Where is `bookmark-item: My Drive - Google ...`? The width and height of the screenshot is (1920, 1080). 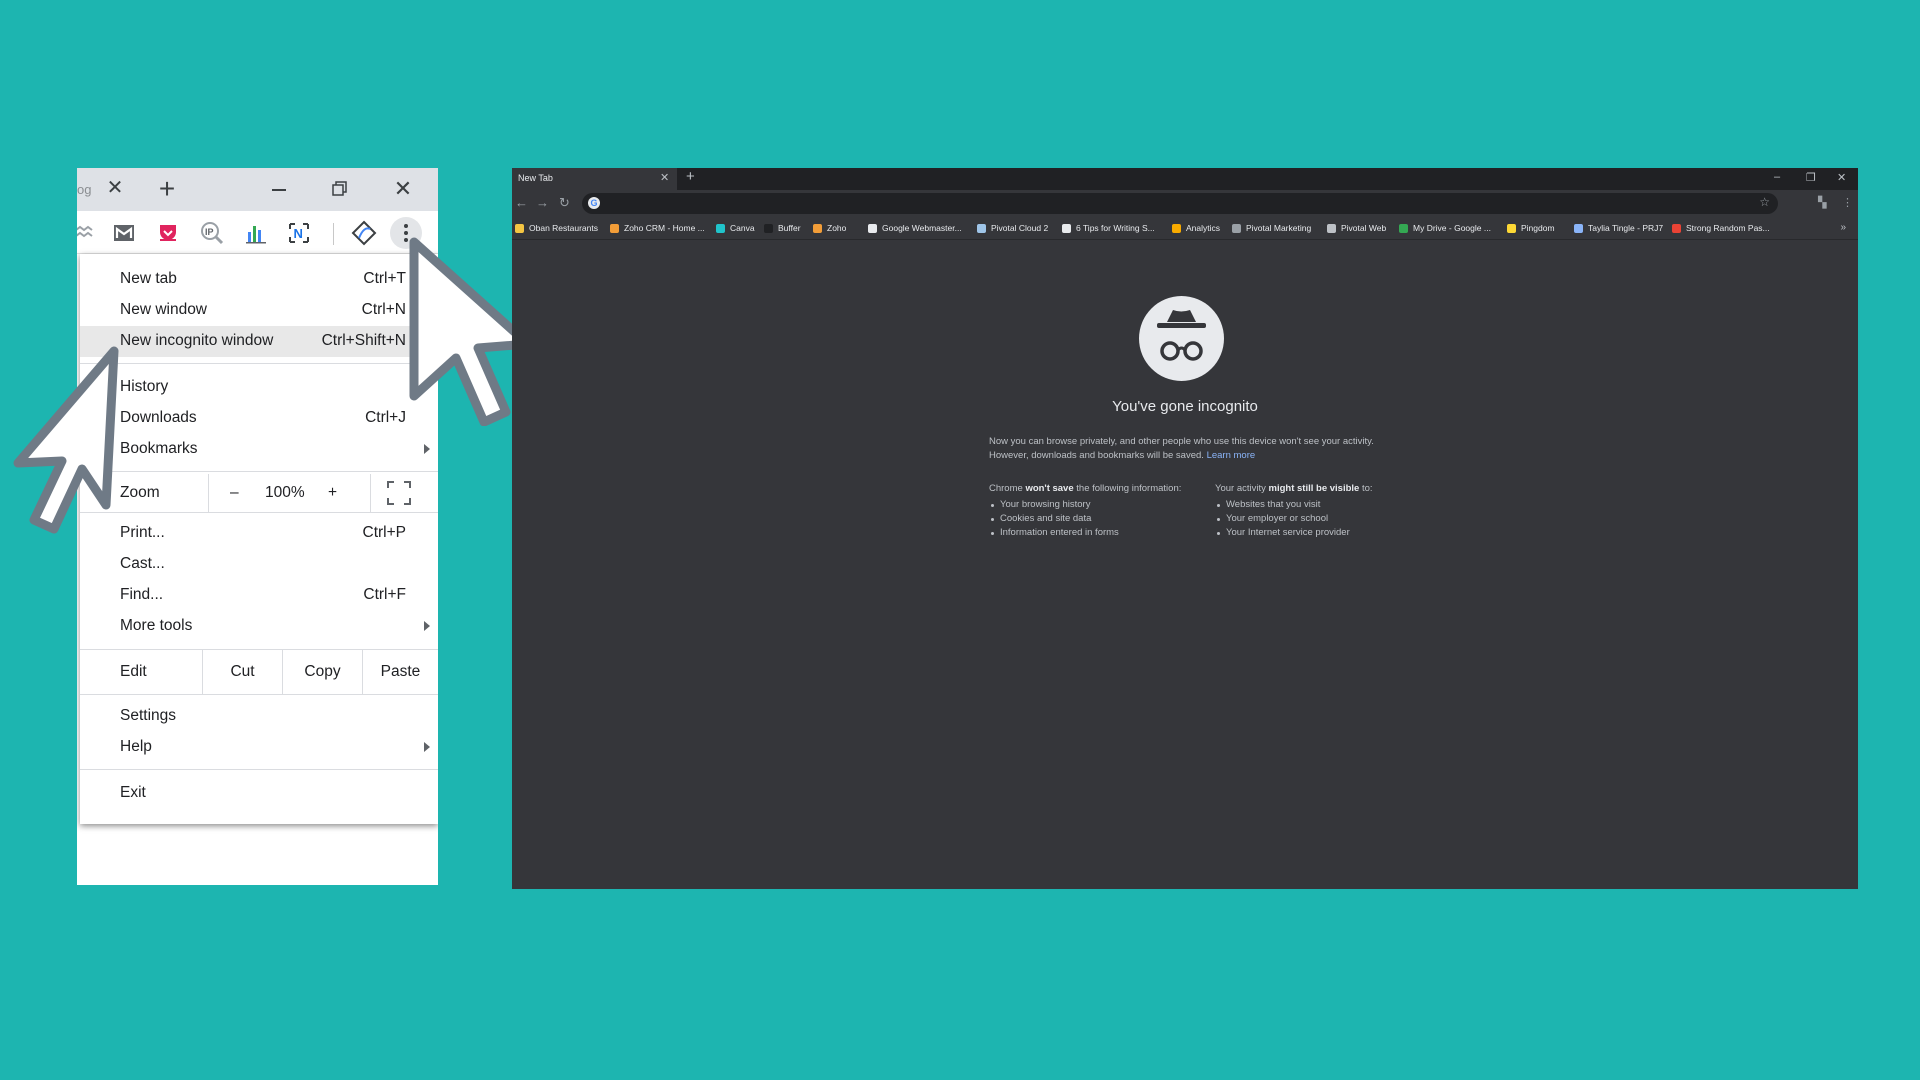
bookmark-item: My Drive - Google ... is located at coordinates (1445, 228).